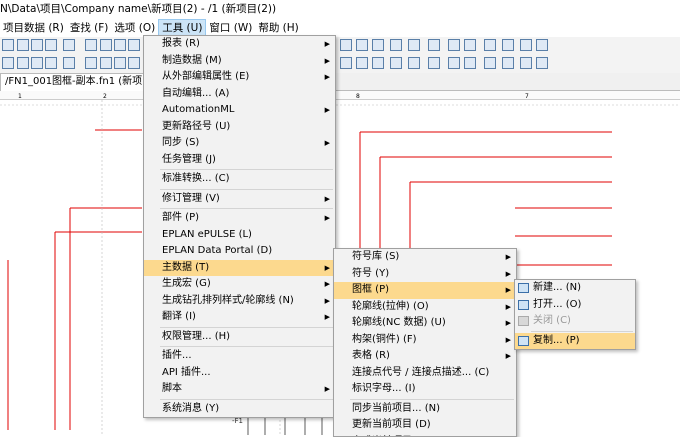 The height and width of the screenshot is (437, 680). What do you see at coordinates (239, 284) in the screenshot?
I see `menu-item: 生成宏 (G)▶` at bounding box center [239, 284].